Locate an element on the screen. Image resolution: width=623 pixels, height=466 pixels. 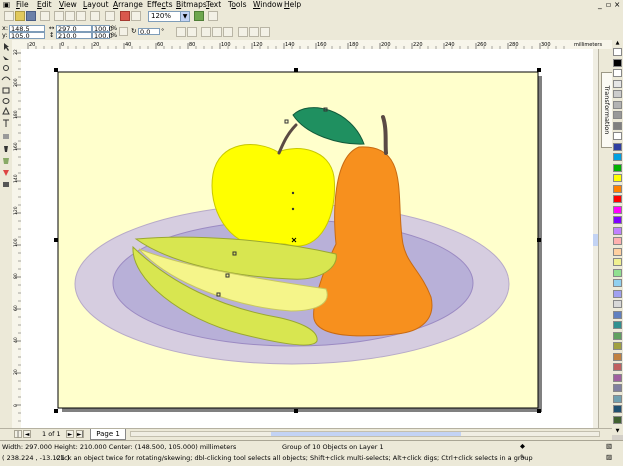
horizontal-scrollbar is located at coordinates (365, 434).